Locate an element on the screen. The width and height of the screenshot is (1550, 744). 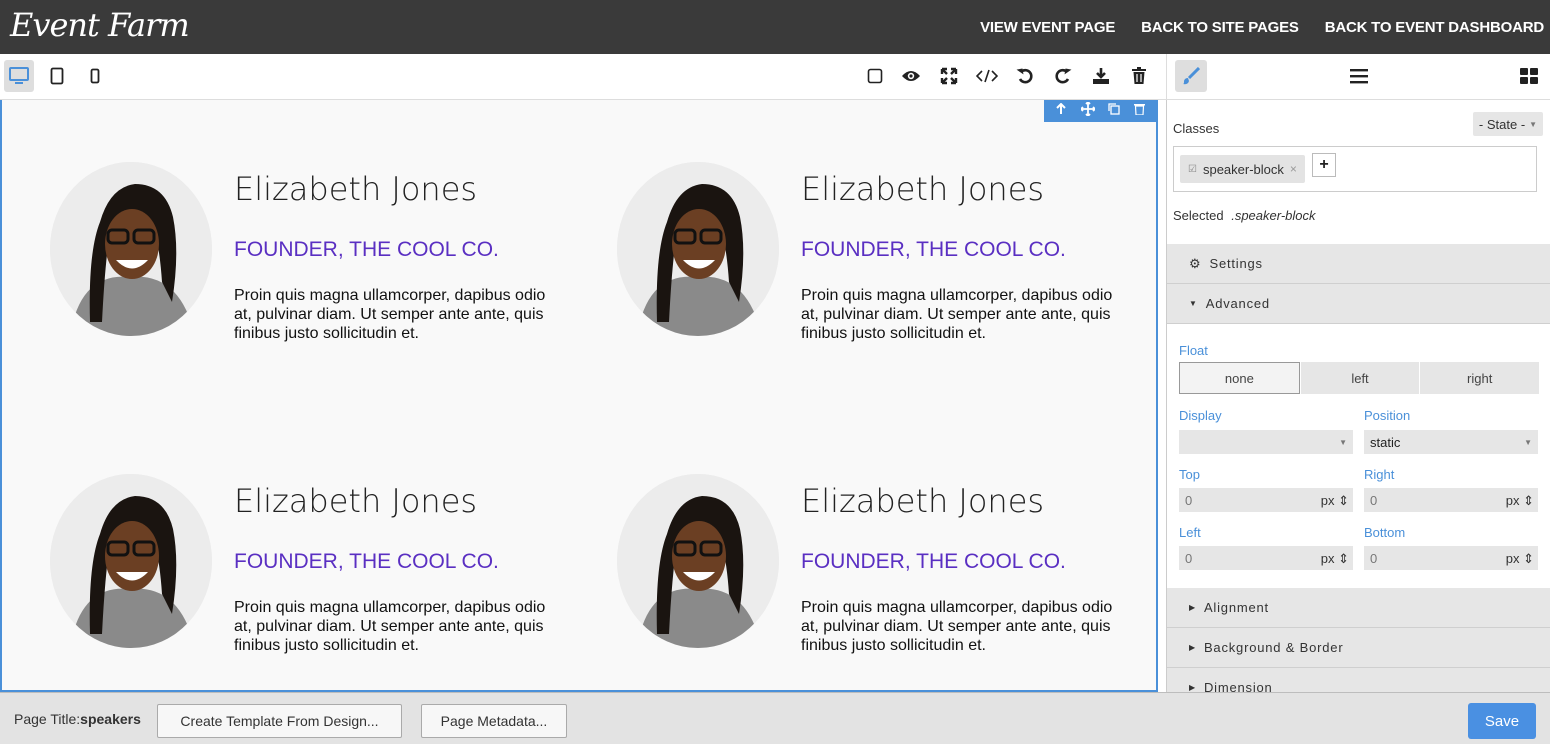
mobile-icon is located at coordinates (95, 76).